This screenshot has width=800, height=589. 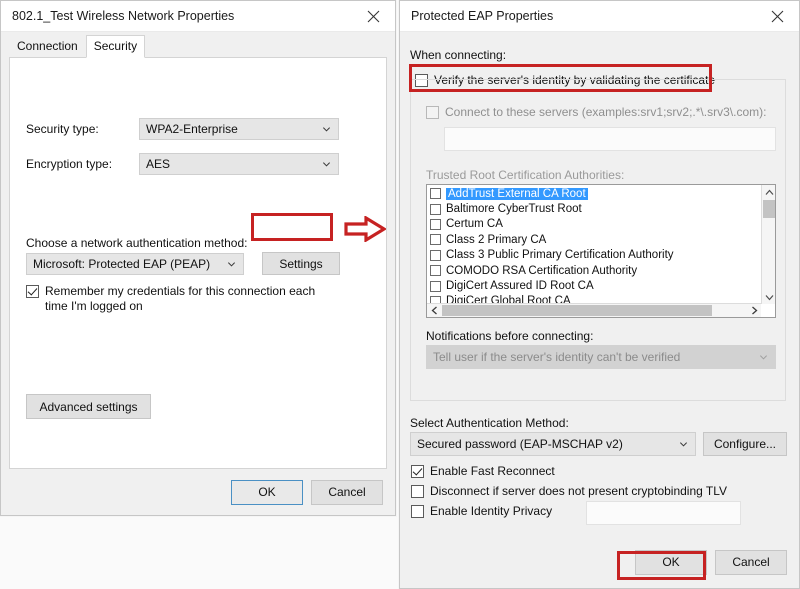 What do you see at coordinates (482, 16) in the screenshot?
I see `right-dialog-title: Protected EAP Properties` at bounding box center [482, 16].